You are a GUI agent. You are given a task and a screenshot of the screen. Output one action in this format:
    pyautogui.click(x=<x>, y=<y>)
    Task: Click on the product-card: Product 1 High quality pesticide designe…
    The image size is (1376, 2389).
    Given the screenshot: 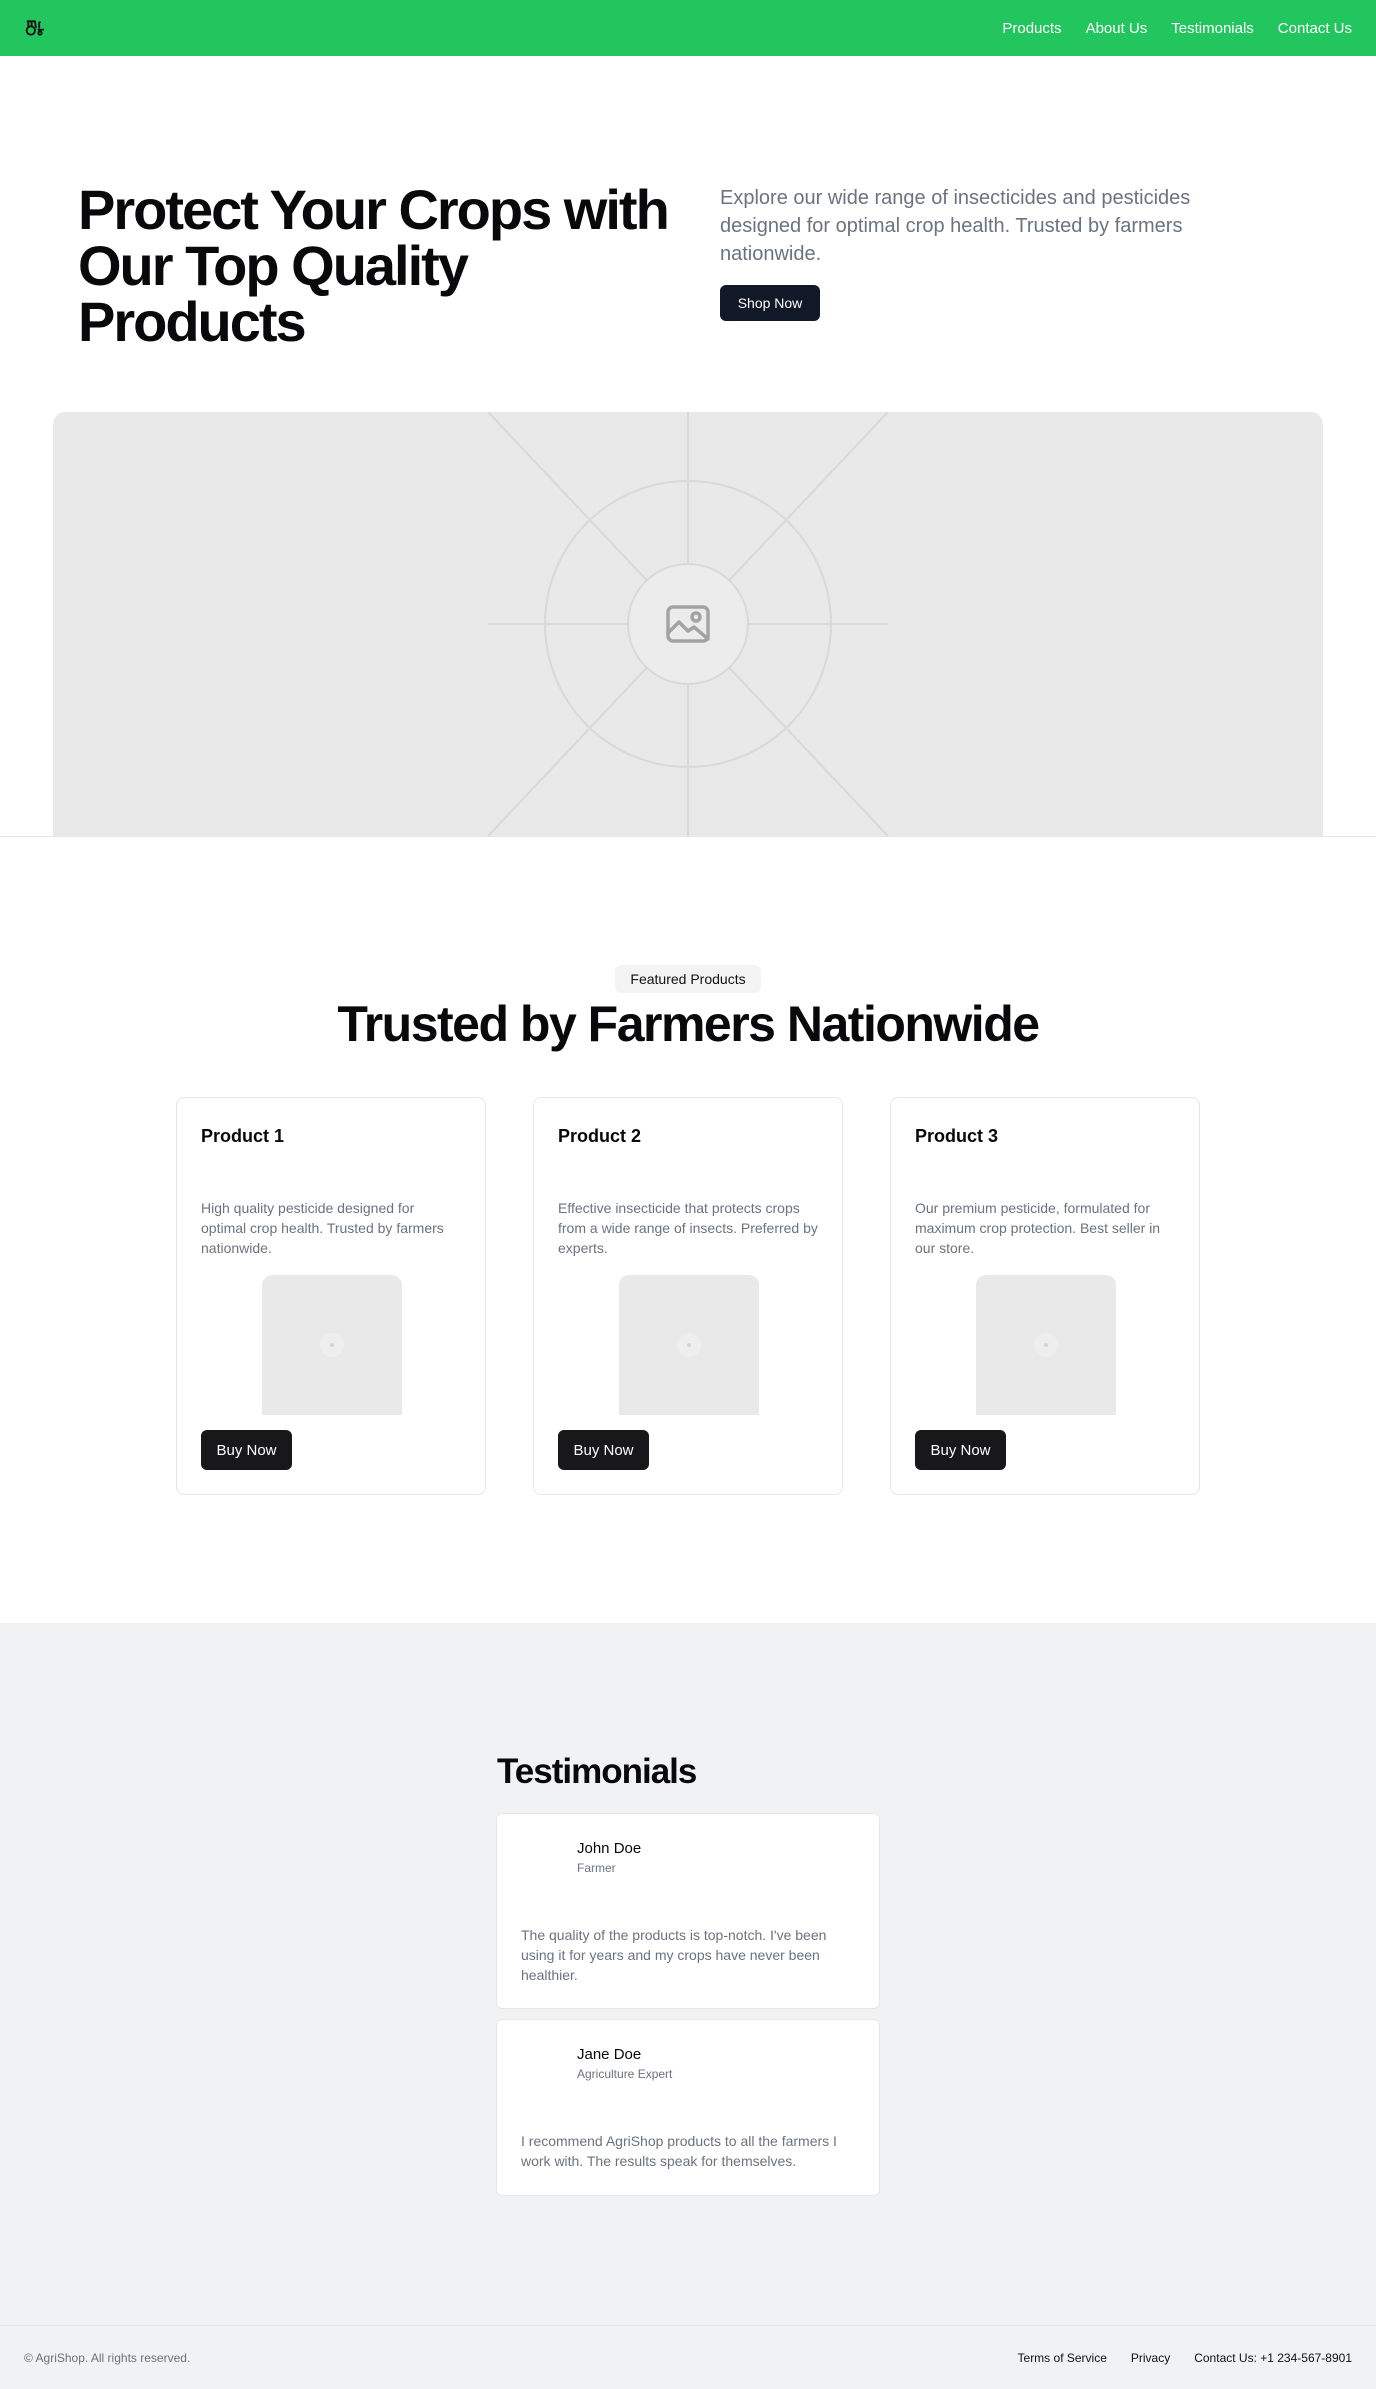 What is the action you would take?
    pyautogui.click(x=331, y=1296)
    